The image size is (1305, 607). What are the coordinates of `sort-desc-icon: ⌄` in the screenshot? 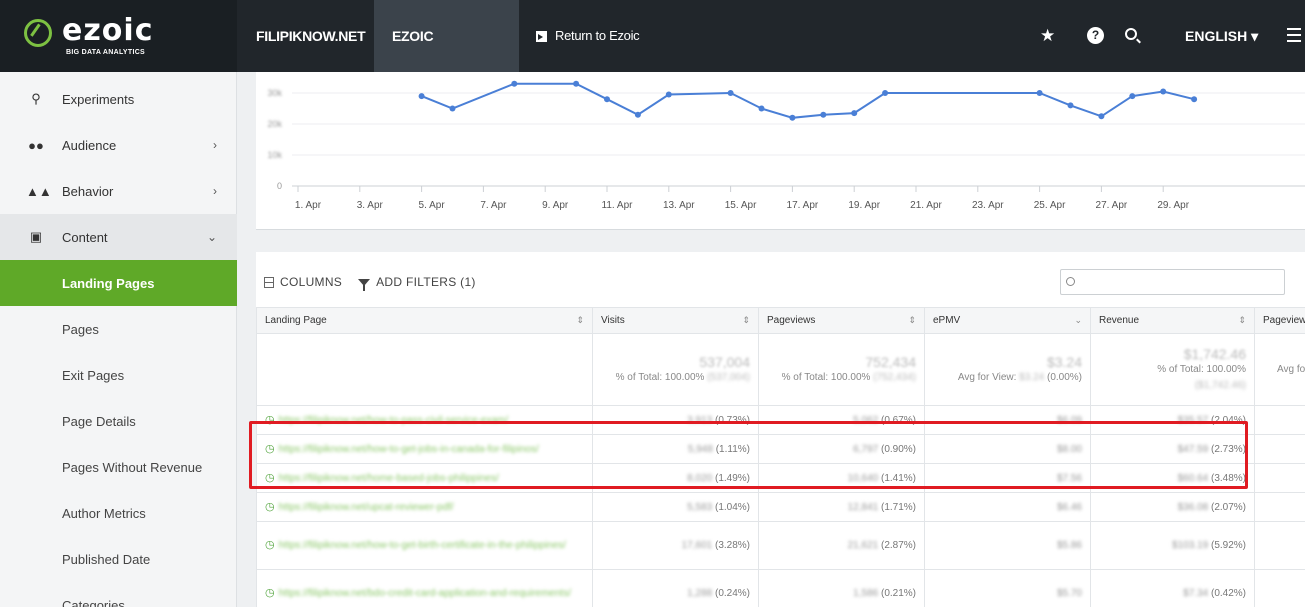 It's located at (1078, 320).